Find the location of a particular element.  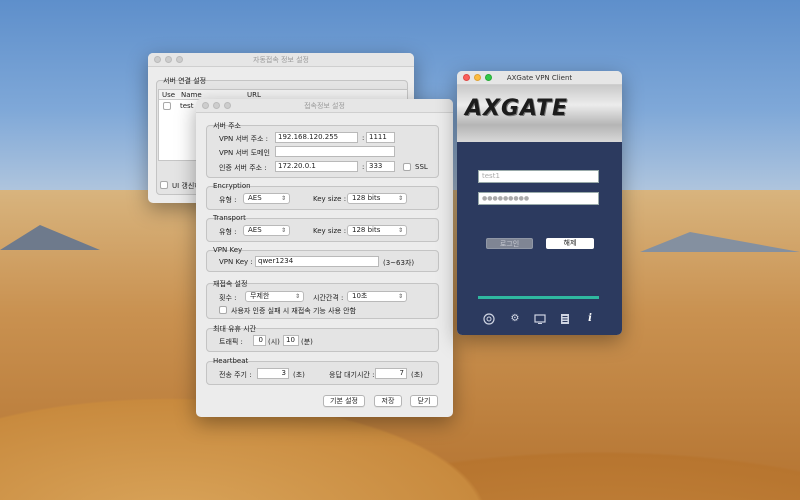

connection-progress-bar is located at coordinates (538, 297).